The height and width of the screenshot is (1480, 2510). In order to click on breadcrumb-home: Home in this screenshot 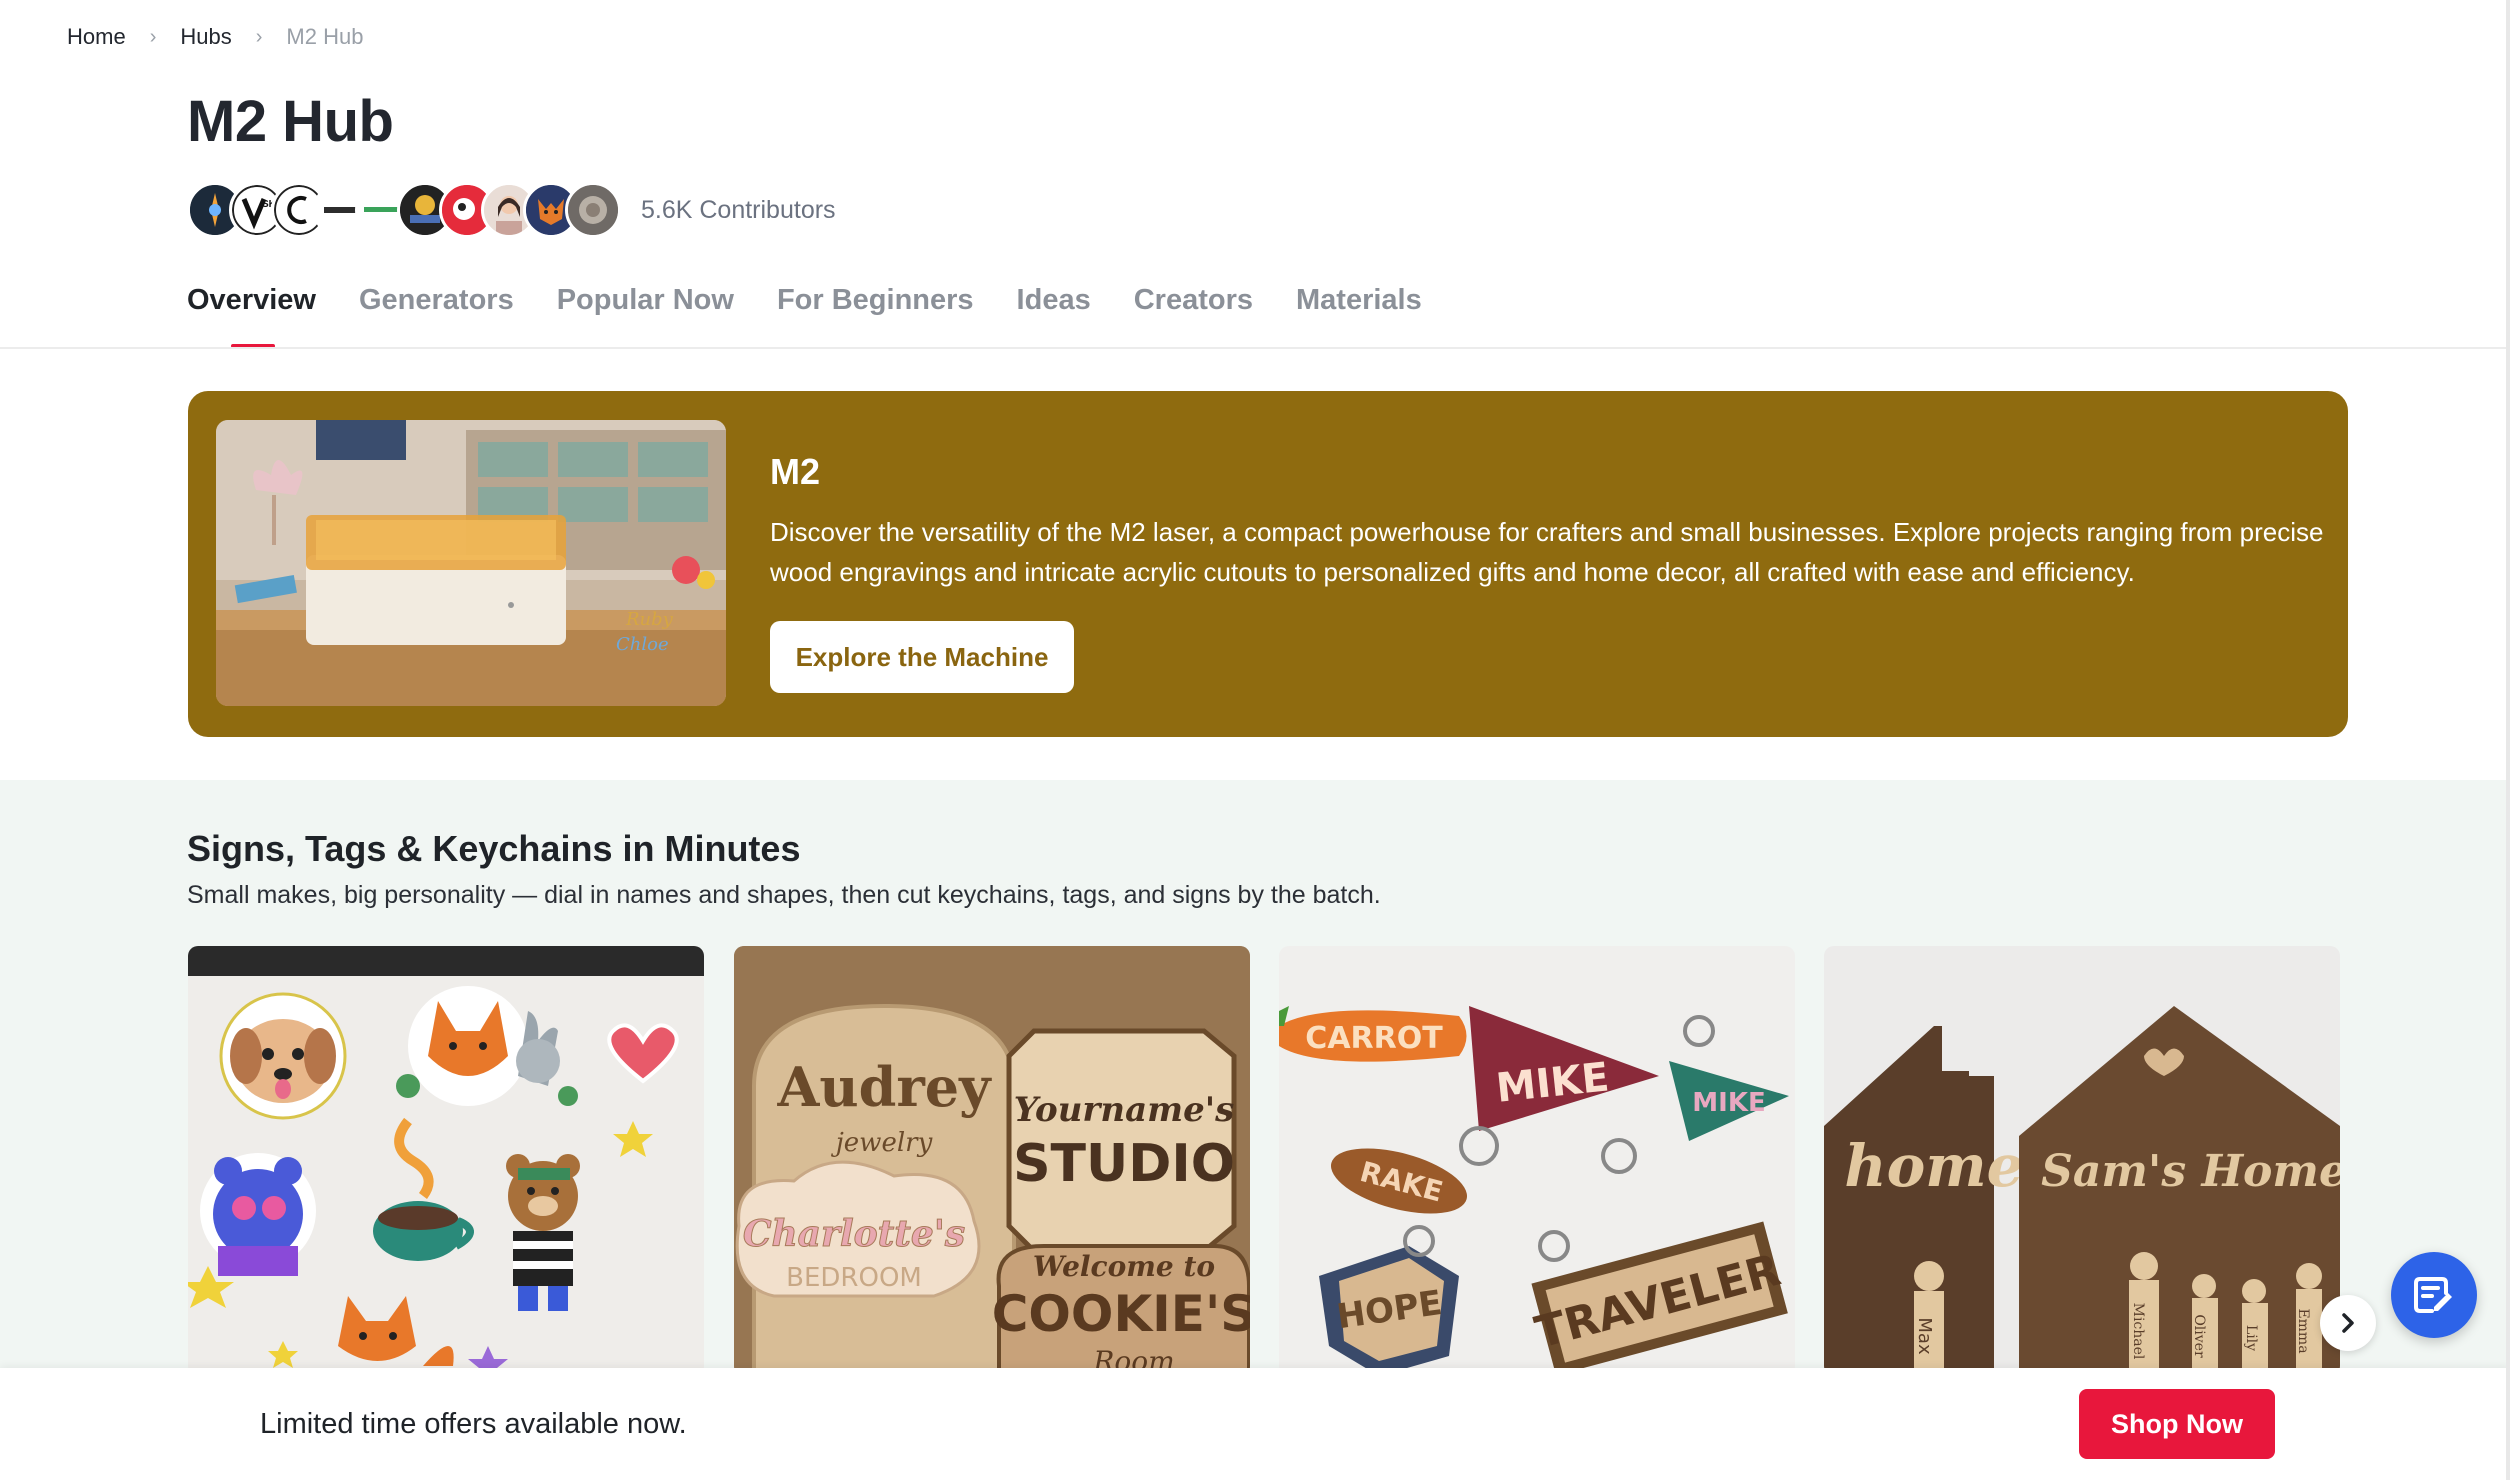, I will do `click(96, 37)`.